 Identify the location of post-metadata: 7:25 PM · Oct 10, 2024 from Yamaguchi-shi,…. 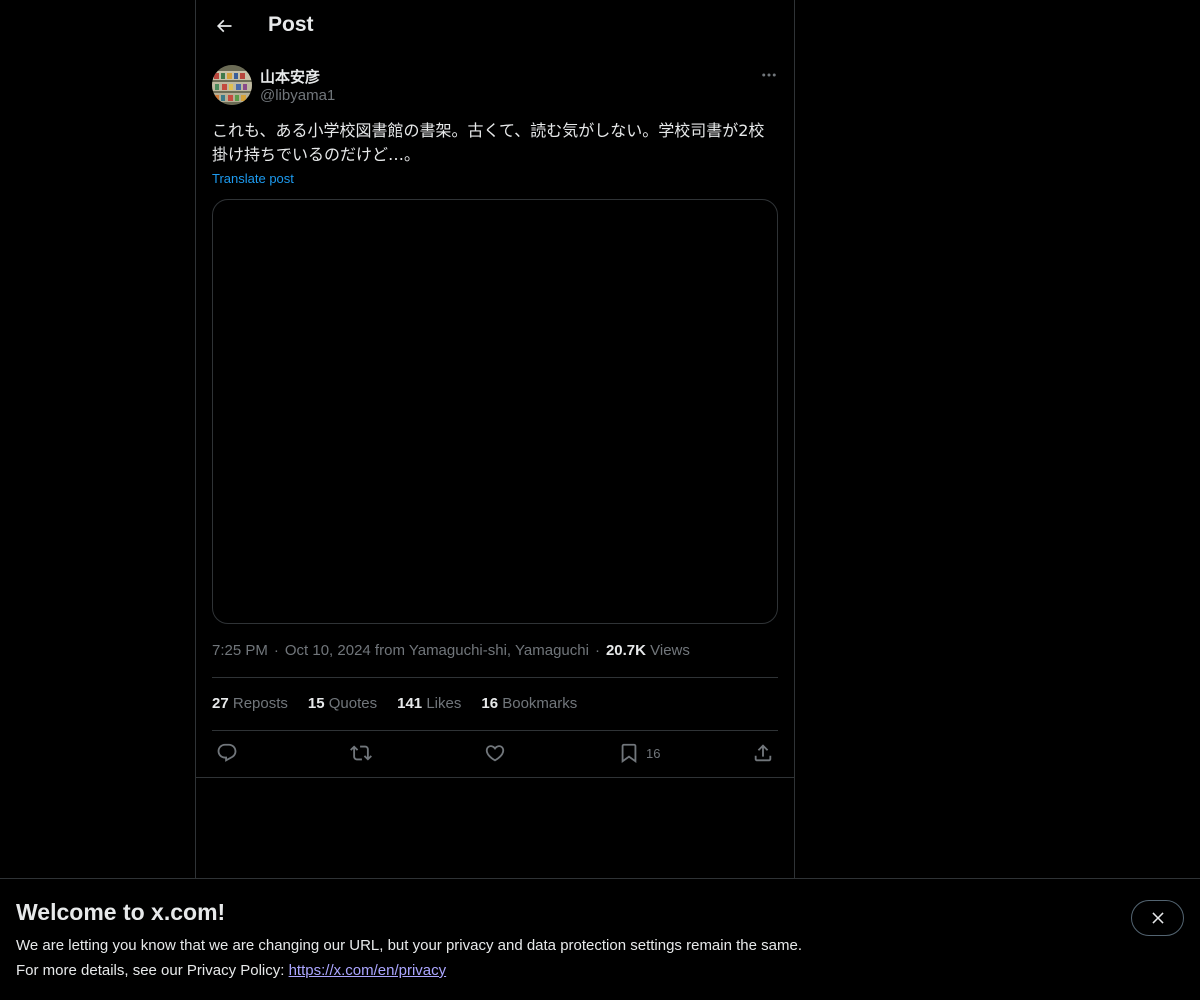
(451, 650).